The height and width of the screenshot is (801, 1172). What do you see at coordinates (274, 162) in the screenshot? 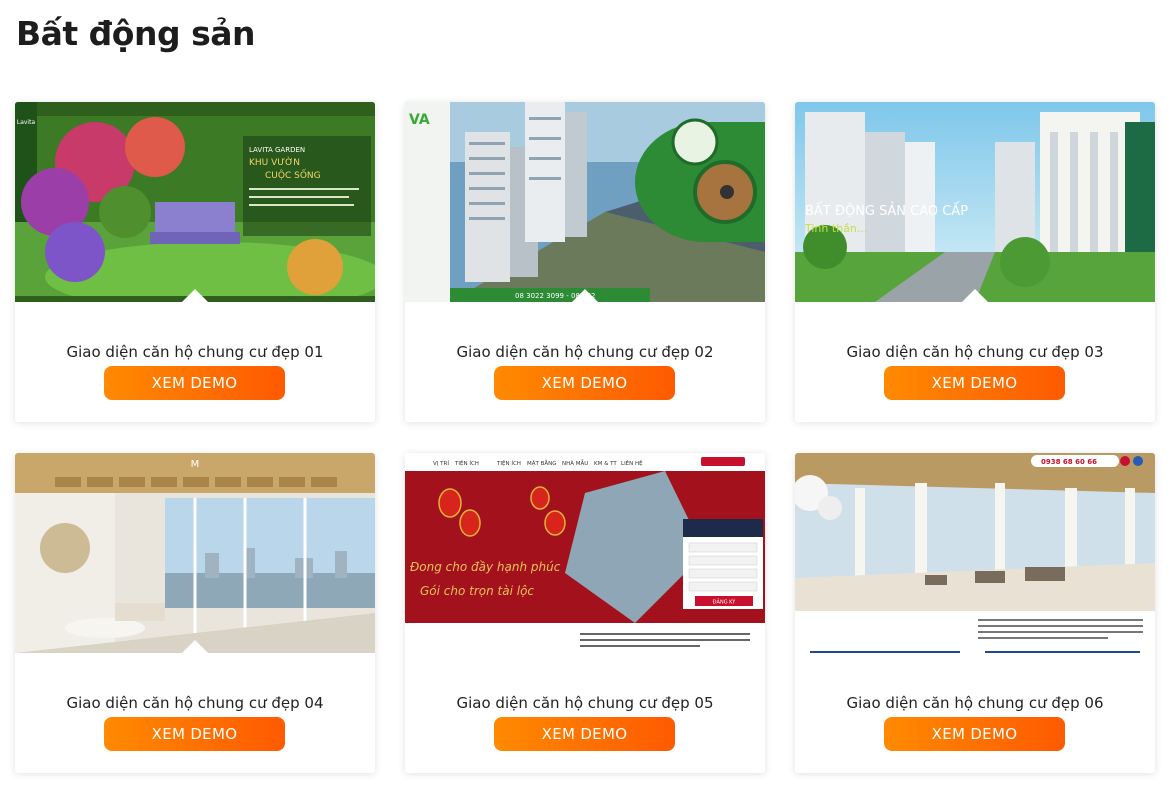
I see `svg-text: KHU VƯỜN` at bounding box center [274, 162].